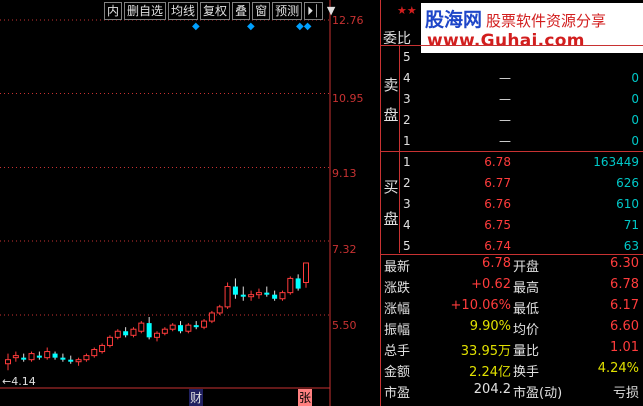  Describe the element at coordinates (526, 288) in the screenshot. I see `quote-label: 最高` at that location.